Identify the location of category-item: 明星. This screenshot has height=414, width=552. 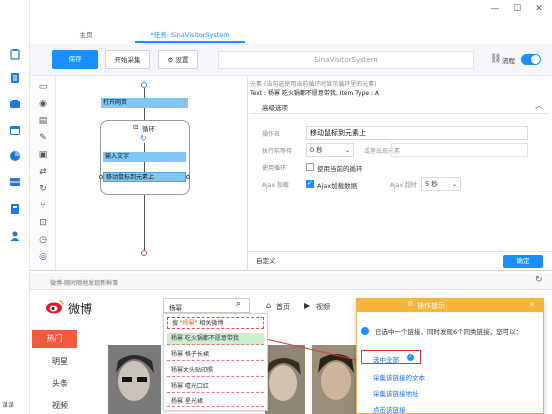
(60, 361).